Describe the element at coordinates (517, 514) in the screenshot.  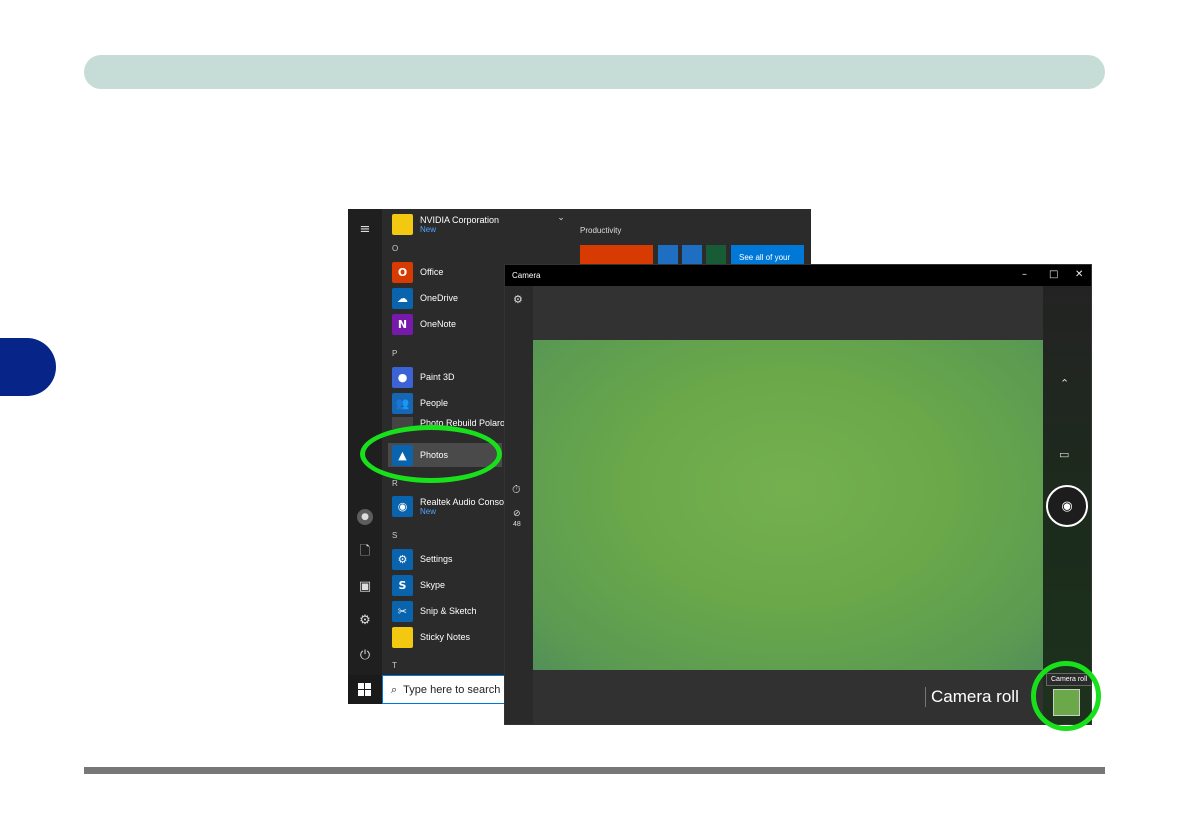
I see `disabled-mode-icon: ⊘` at that location.